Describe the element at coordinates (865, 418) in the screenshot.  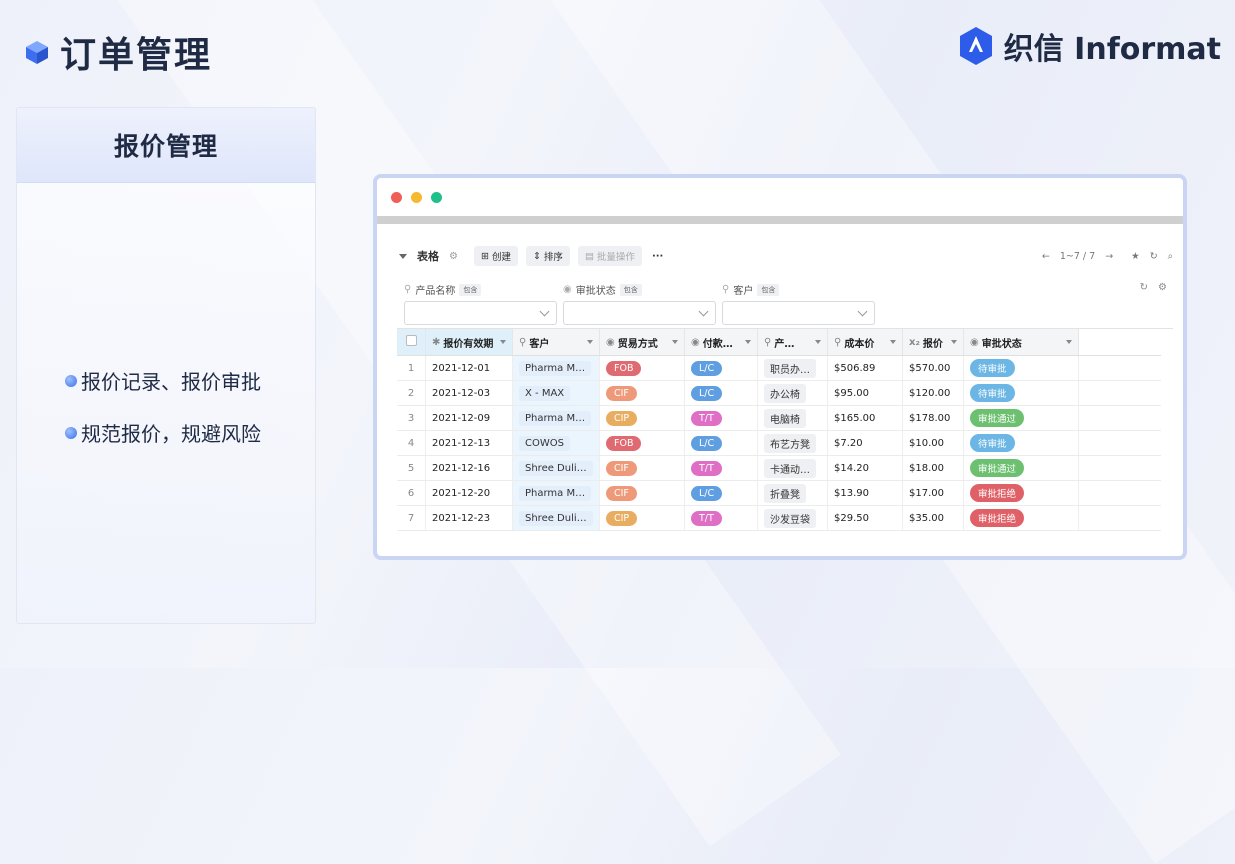
I see `cell-cost: $165.00` at that location.